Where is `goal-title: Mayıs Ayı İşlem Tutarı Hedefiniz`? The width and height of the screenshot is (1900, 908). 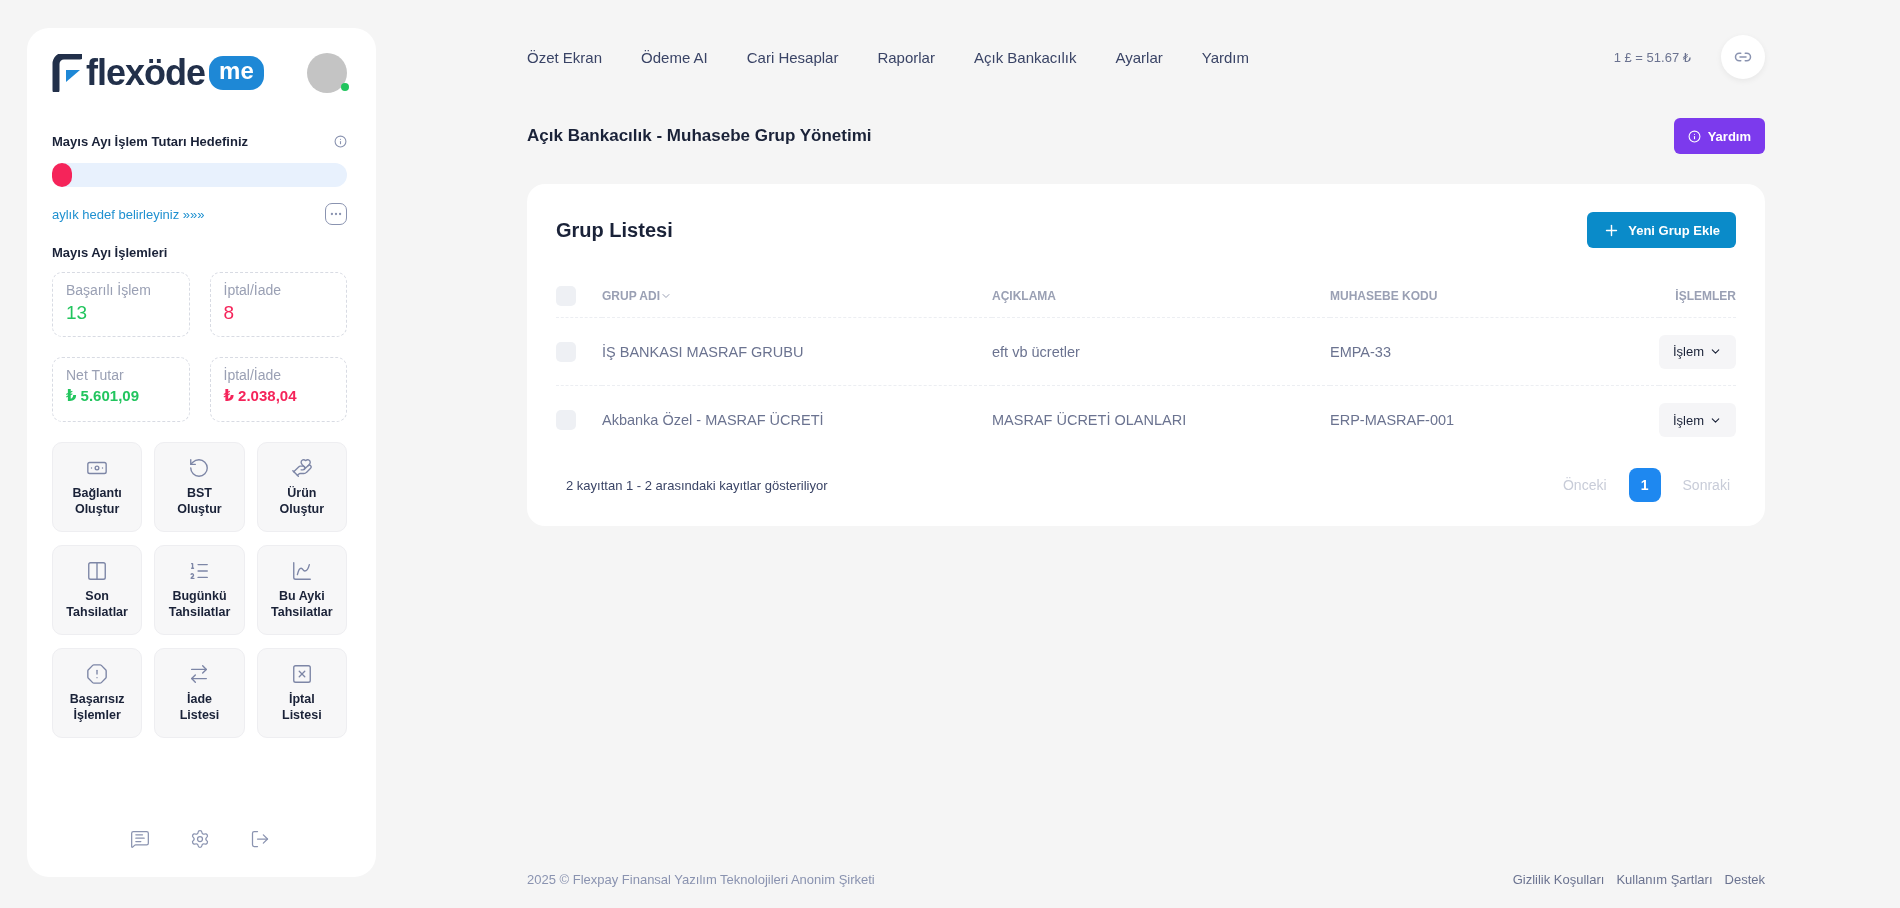
goal-title: Mayıs Ayı İşlem Tutarı Hedefiniz is located at coordinates (150, 141).